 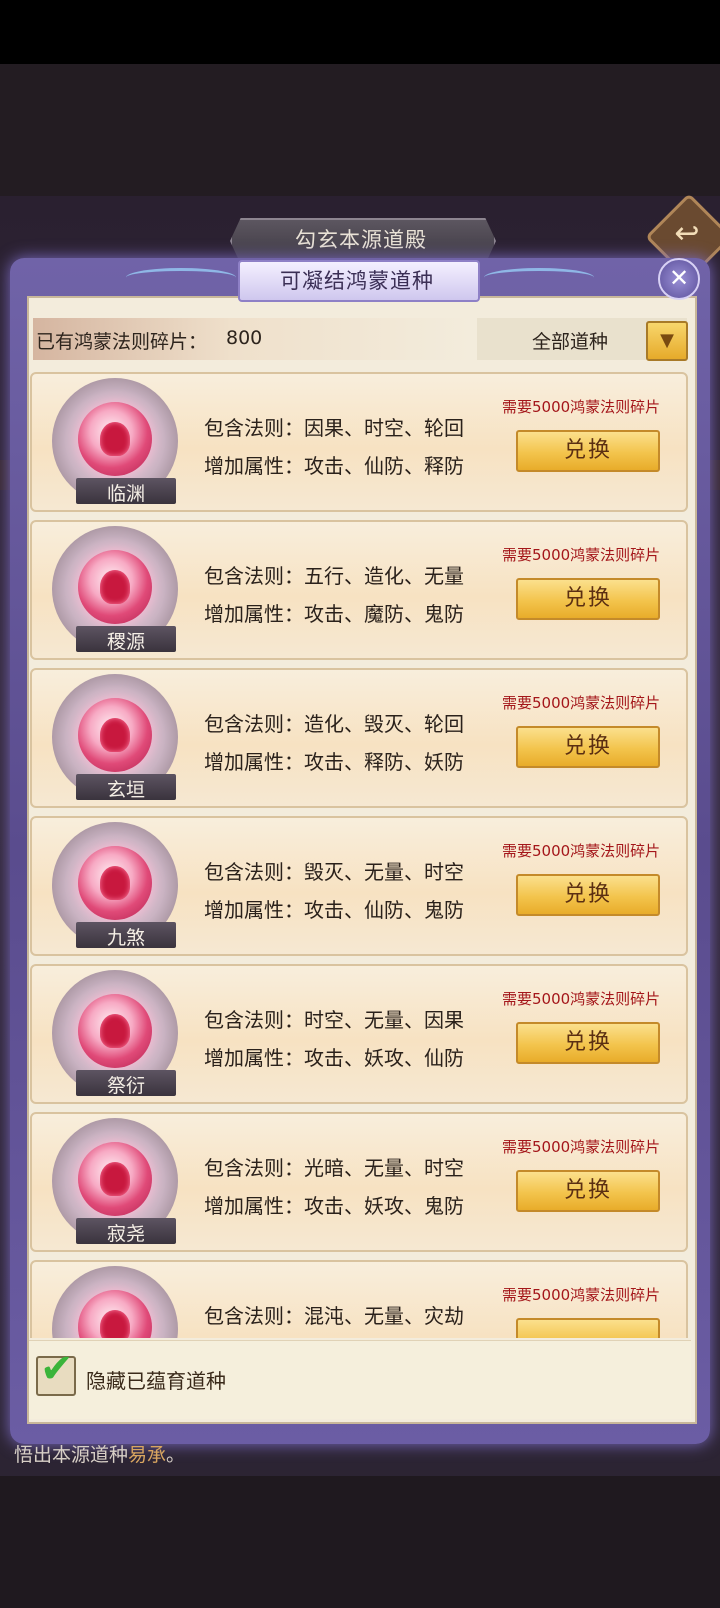 I want to click on seed-emblem: 九煞, so click(x=115, y=886).